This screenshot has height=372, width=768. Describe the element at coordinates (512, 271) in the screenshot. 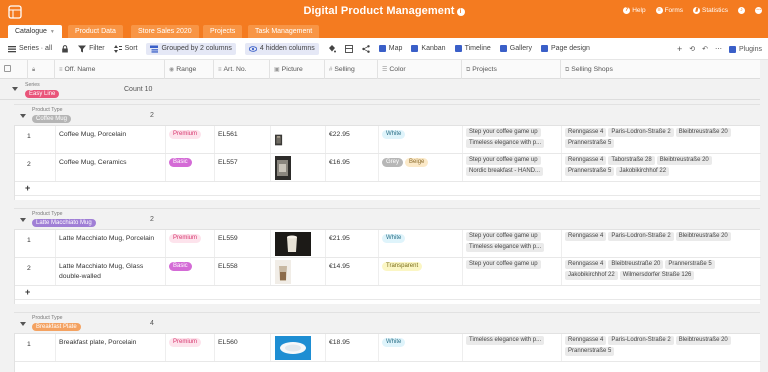

I see `projects-cell: Step your coffee game up` at that location.